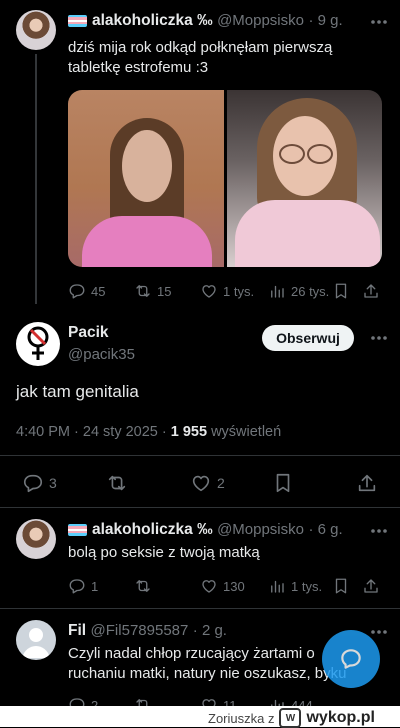 Image resolution: width=400 pixels, height=728 pixels. I want to click on timestamp: 4:40 PM · 24 sty 2025 ·, so click(93, 432).